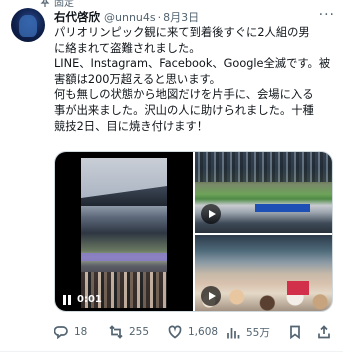 The height and width of the screenshot is (354, 343). What do you see at coordinates (181, 17) in the screenshot?
I see `tweet-date: 8月3日` at bounding box center [181, 17].